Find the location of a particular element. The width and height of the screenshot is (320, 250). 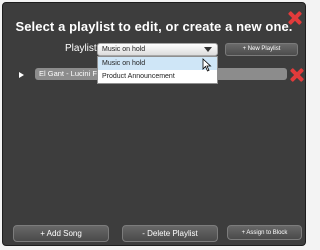

assign-to-block-button: + Assign to Block is located at coordinates (264, 232).